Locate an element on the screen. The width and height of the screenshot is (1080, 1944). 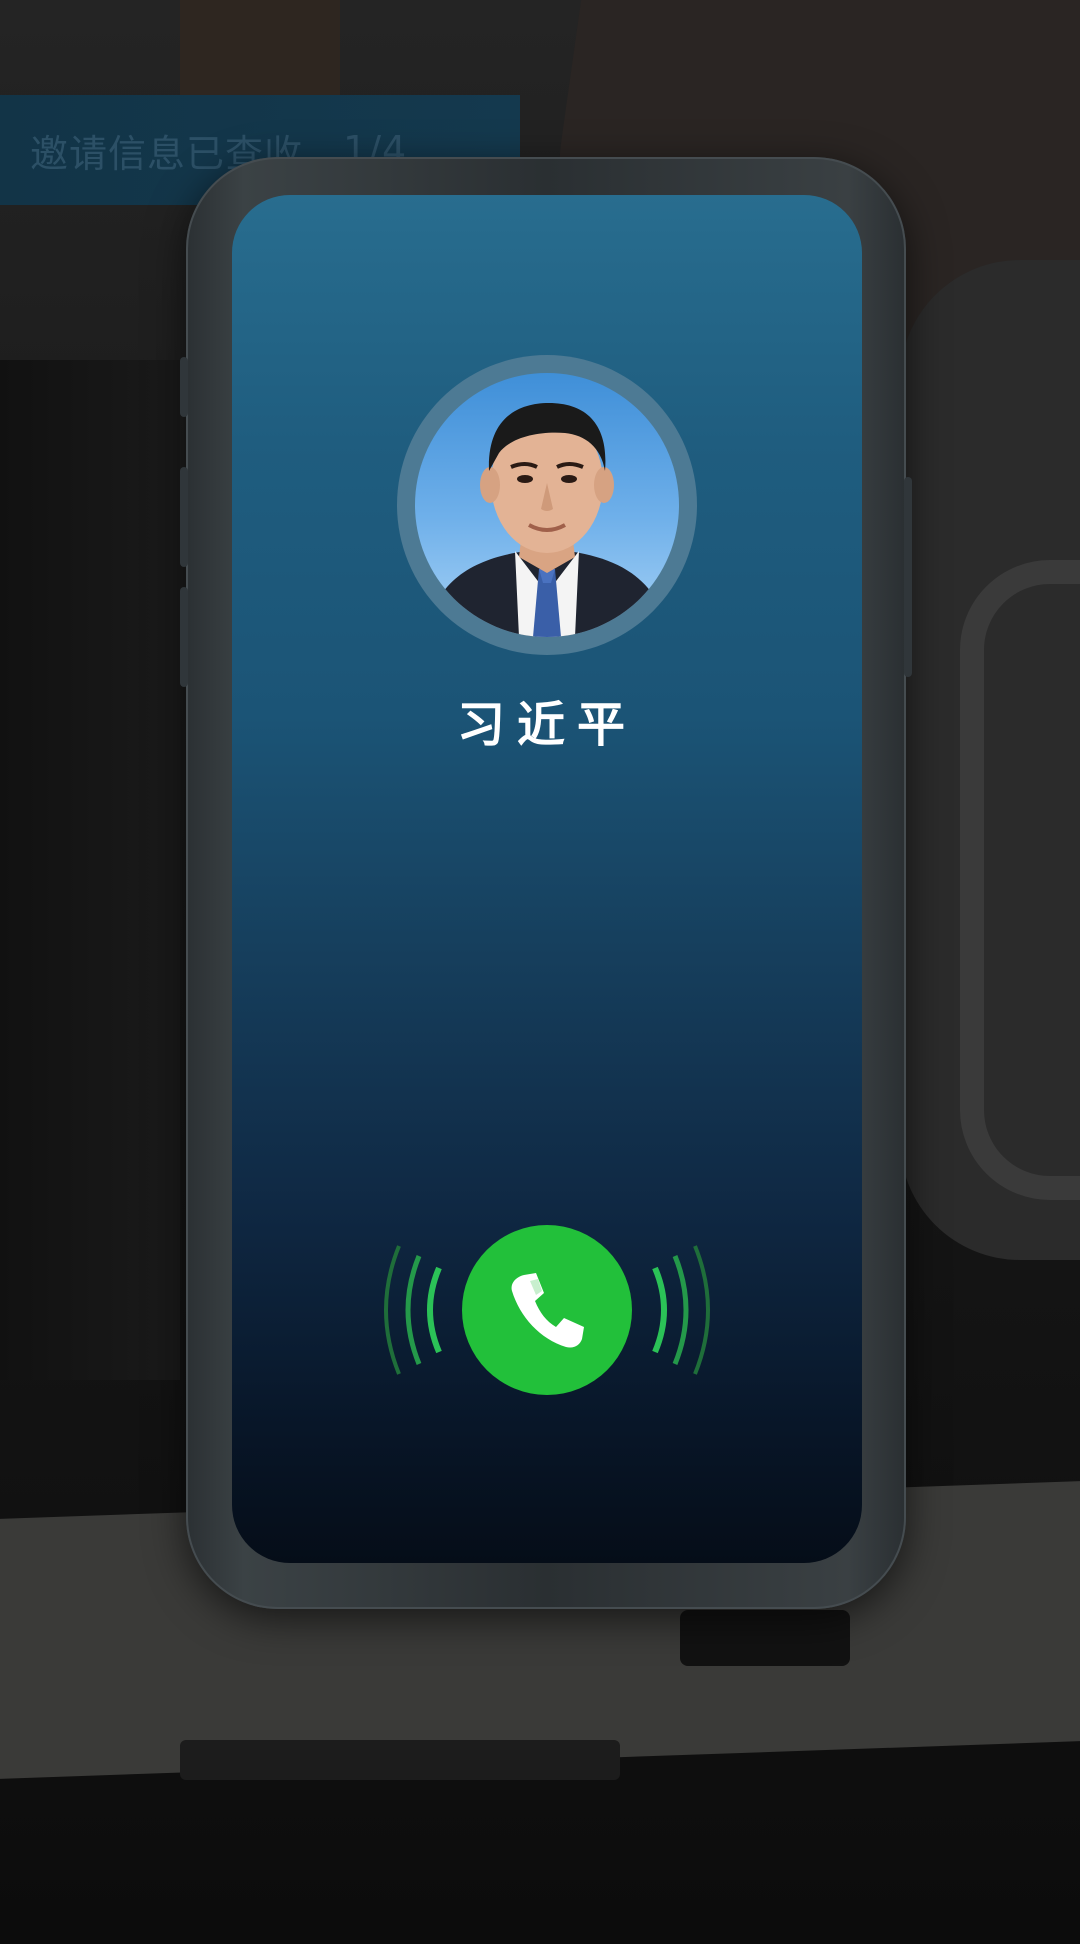
phone-handset-icon is located at coordinates (547, 1310).